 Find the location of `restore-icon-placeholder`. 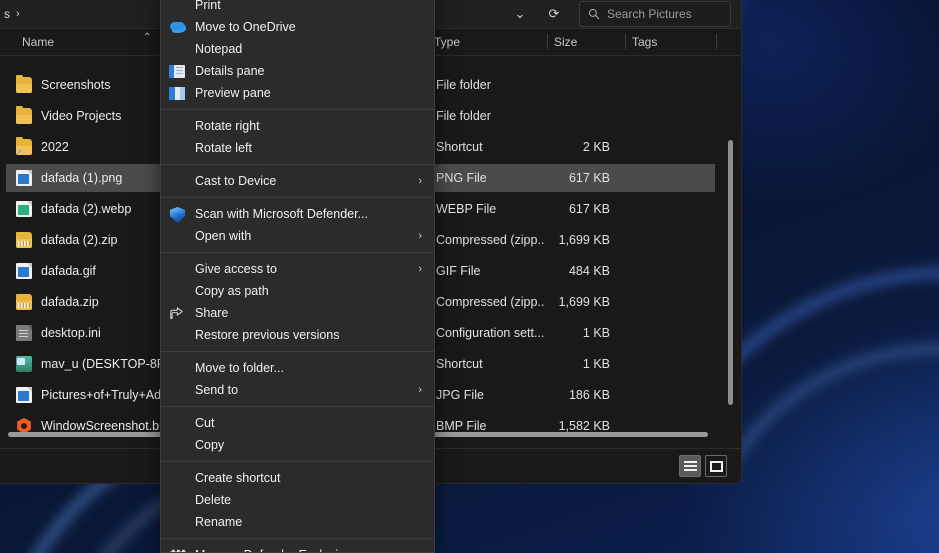

restore-icon-placeholder is located at coordinates (178, 335).